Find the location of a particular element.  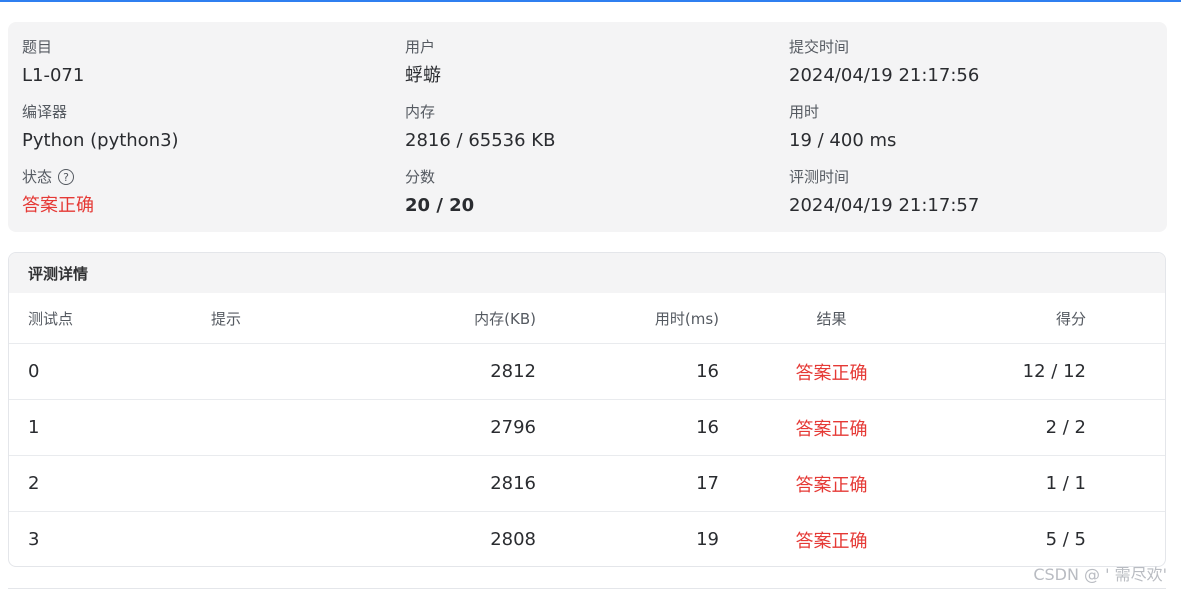

judge-time-value: 2024/04/19 21:17:57 is located at coordinates (884, 205).